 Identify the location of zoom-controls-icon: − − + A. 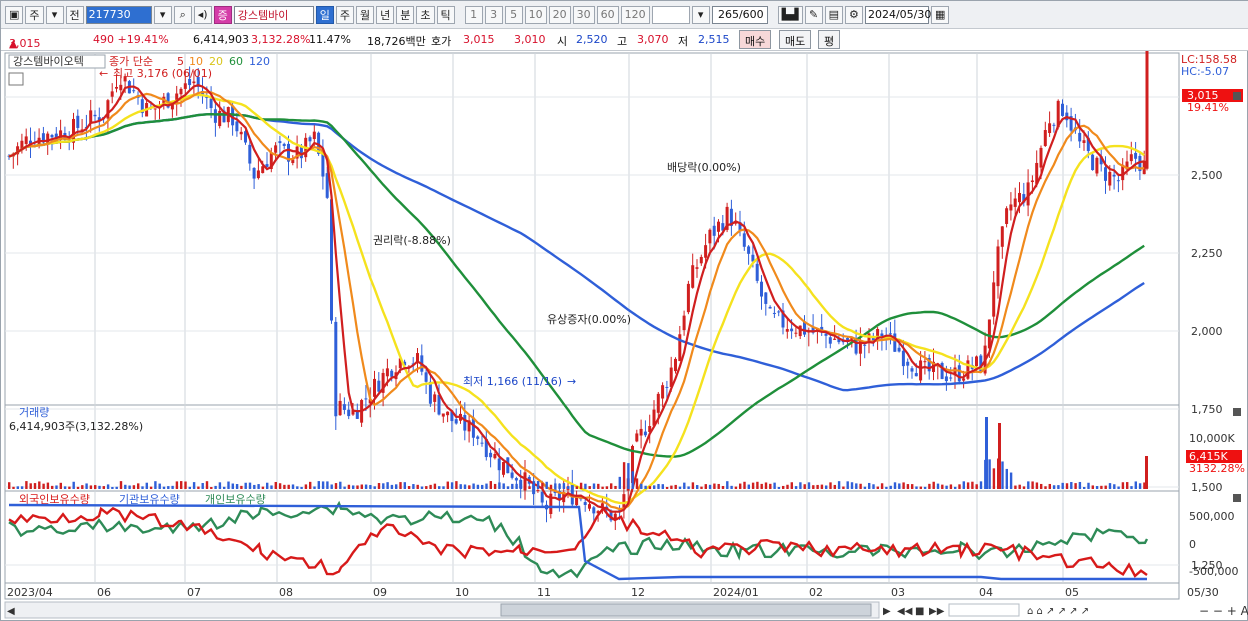
(1223, 611).